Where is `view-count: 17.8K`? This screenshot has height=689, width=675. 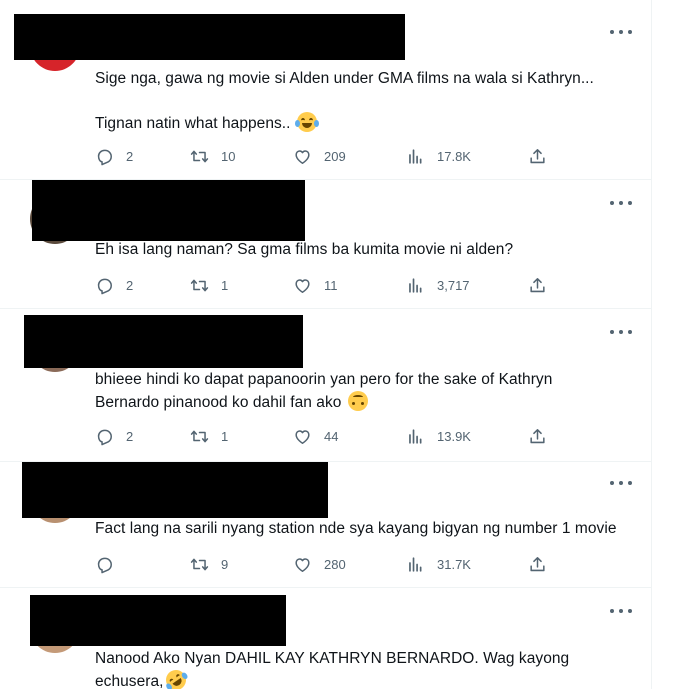
view-count: 17.8K is located at coordinates (454, 156).